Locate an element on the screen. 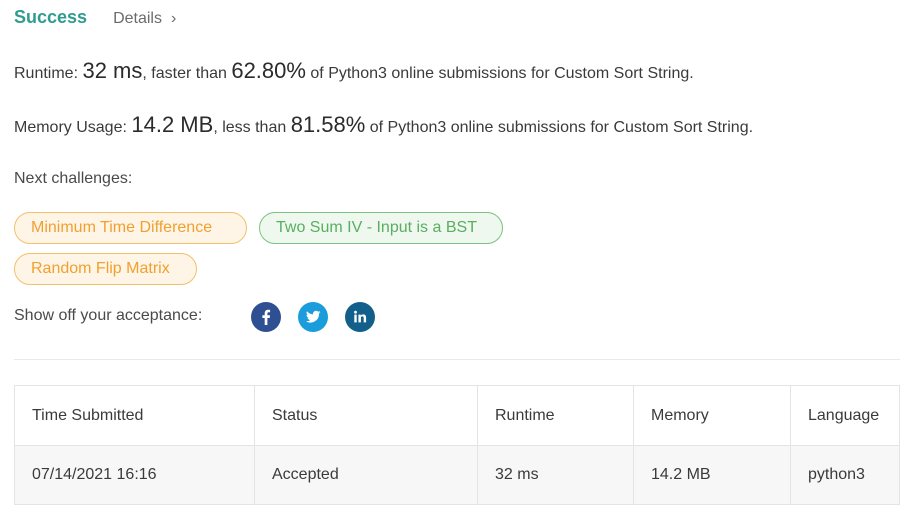 Image resolution: width=908 pixels, height=521 pixels. next-challenges-label: Next challenges: is located at coordinates (73, 178).